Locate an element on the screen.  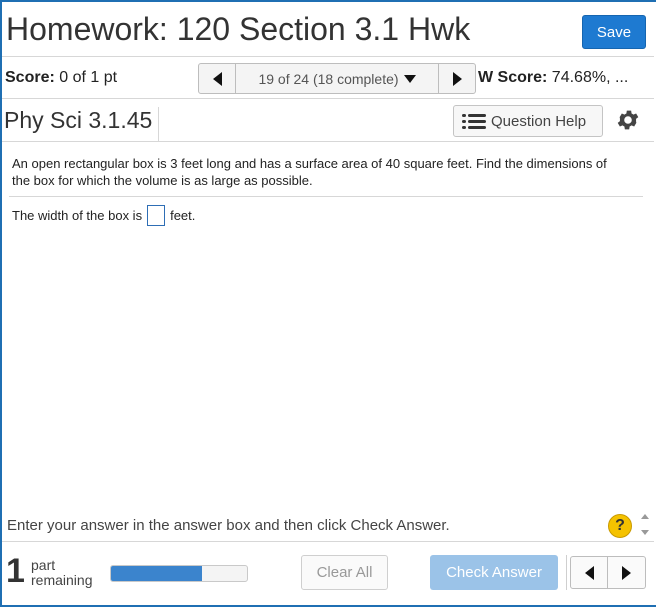
footer-previous-button is located at coordinates (589, 572).